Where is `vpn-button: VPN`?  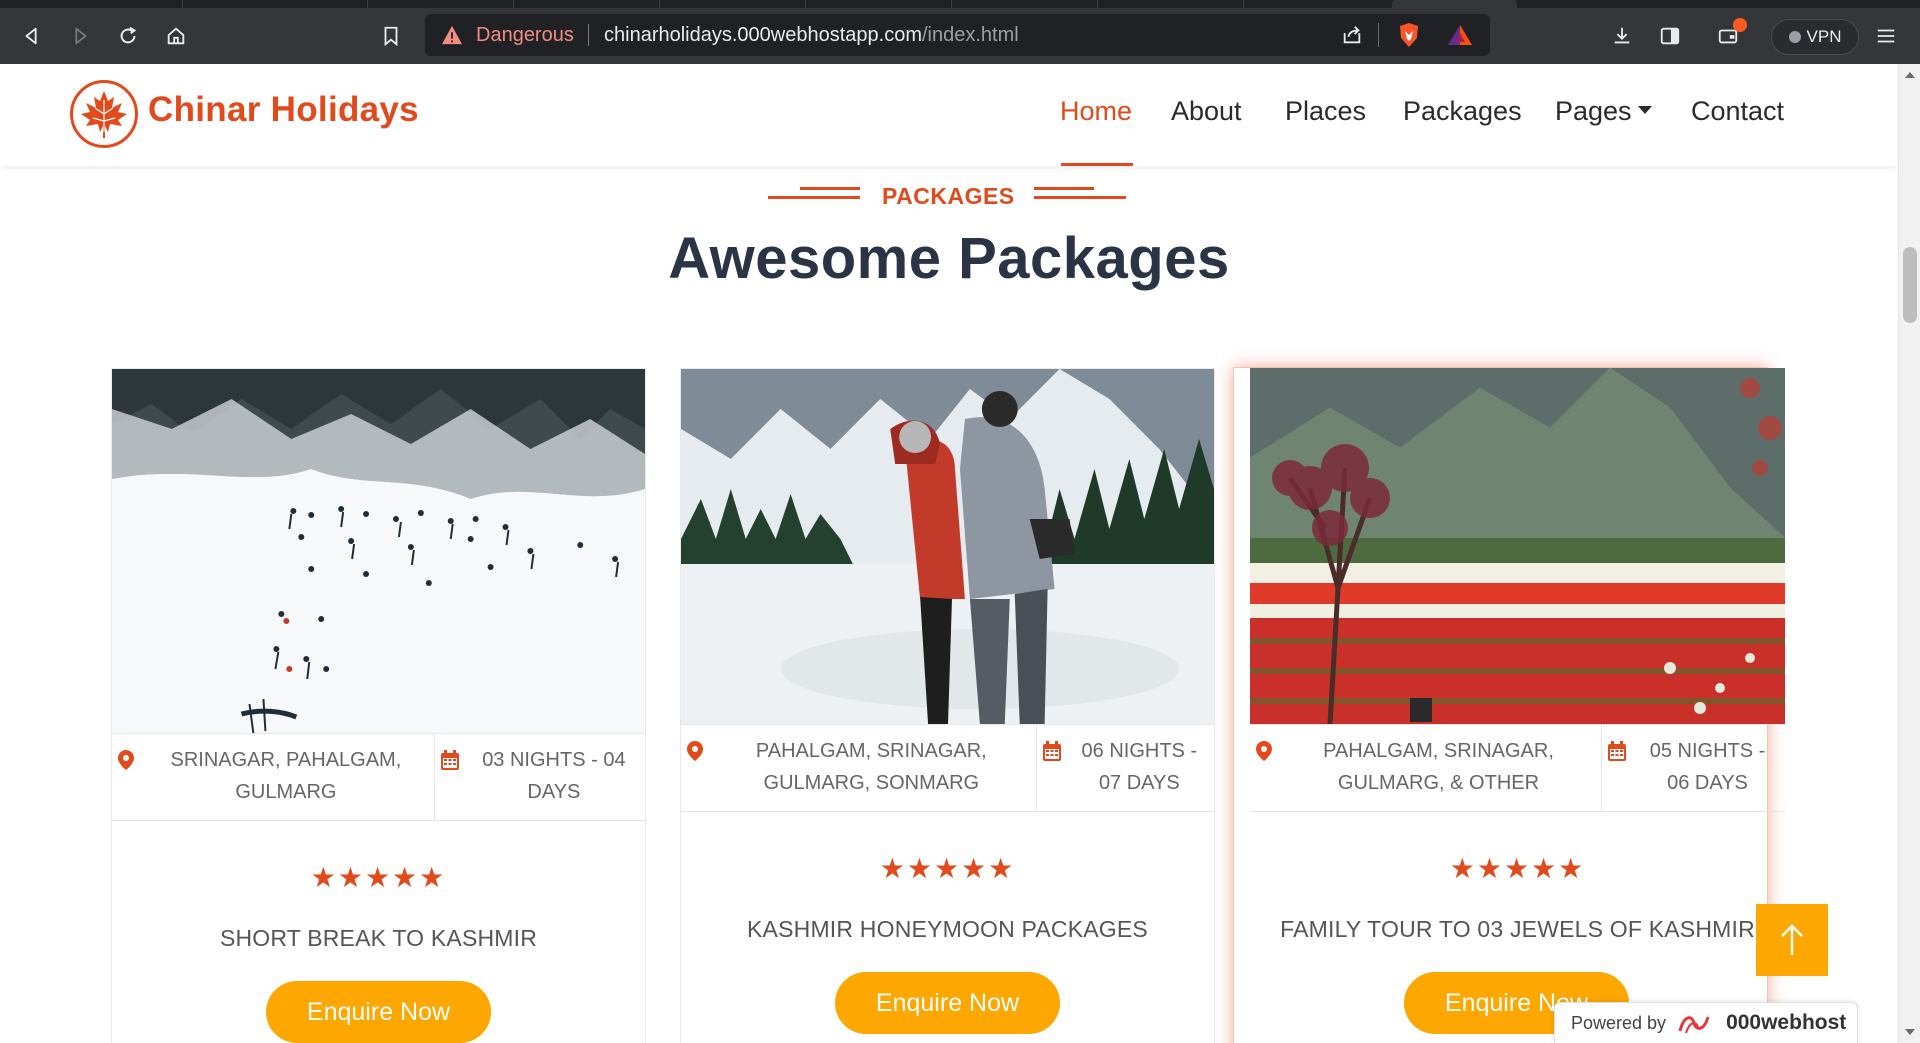
vpn-button: VPN is located at coordinates (1815, 37).